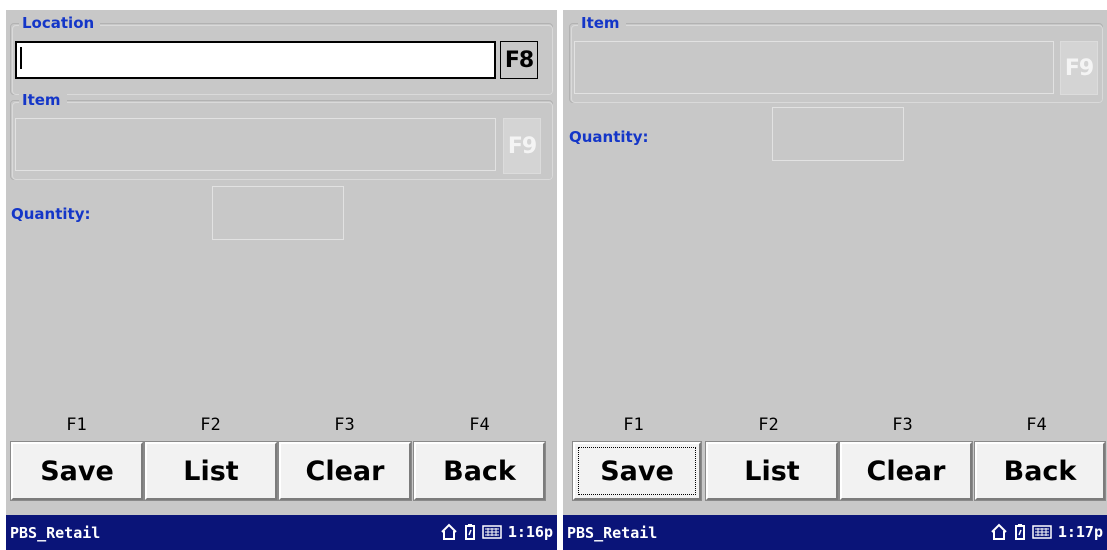 The width and height of the screenshot is (1107, 550). Describe the element at coordinates (530, 532) in the screenshot. I see `taskbar-clock: 1:16p` at that location.